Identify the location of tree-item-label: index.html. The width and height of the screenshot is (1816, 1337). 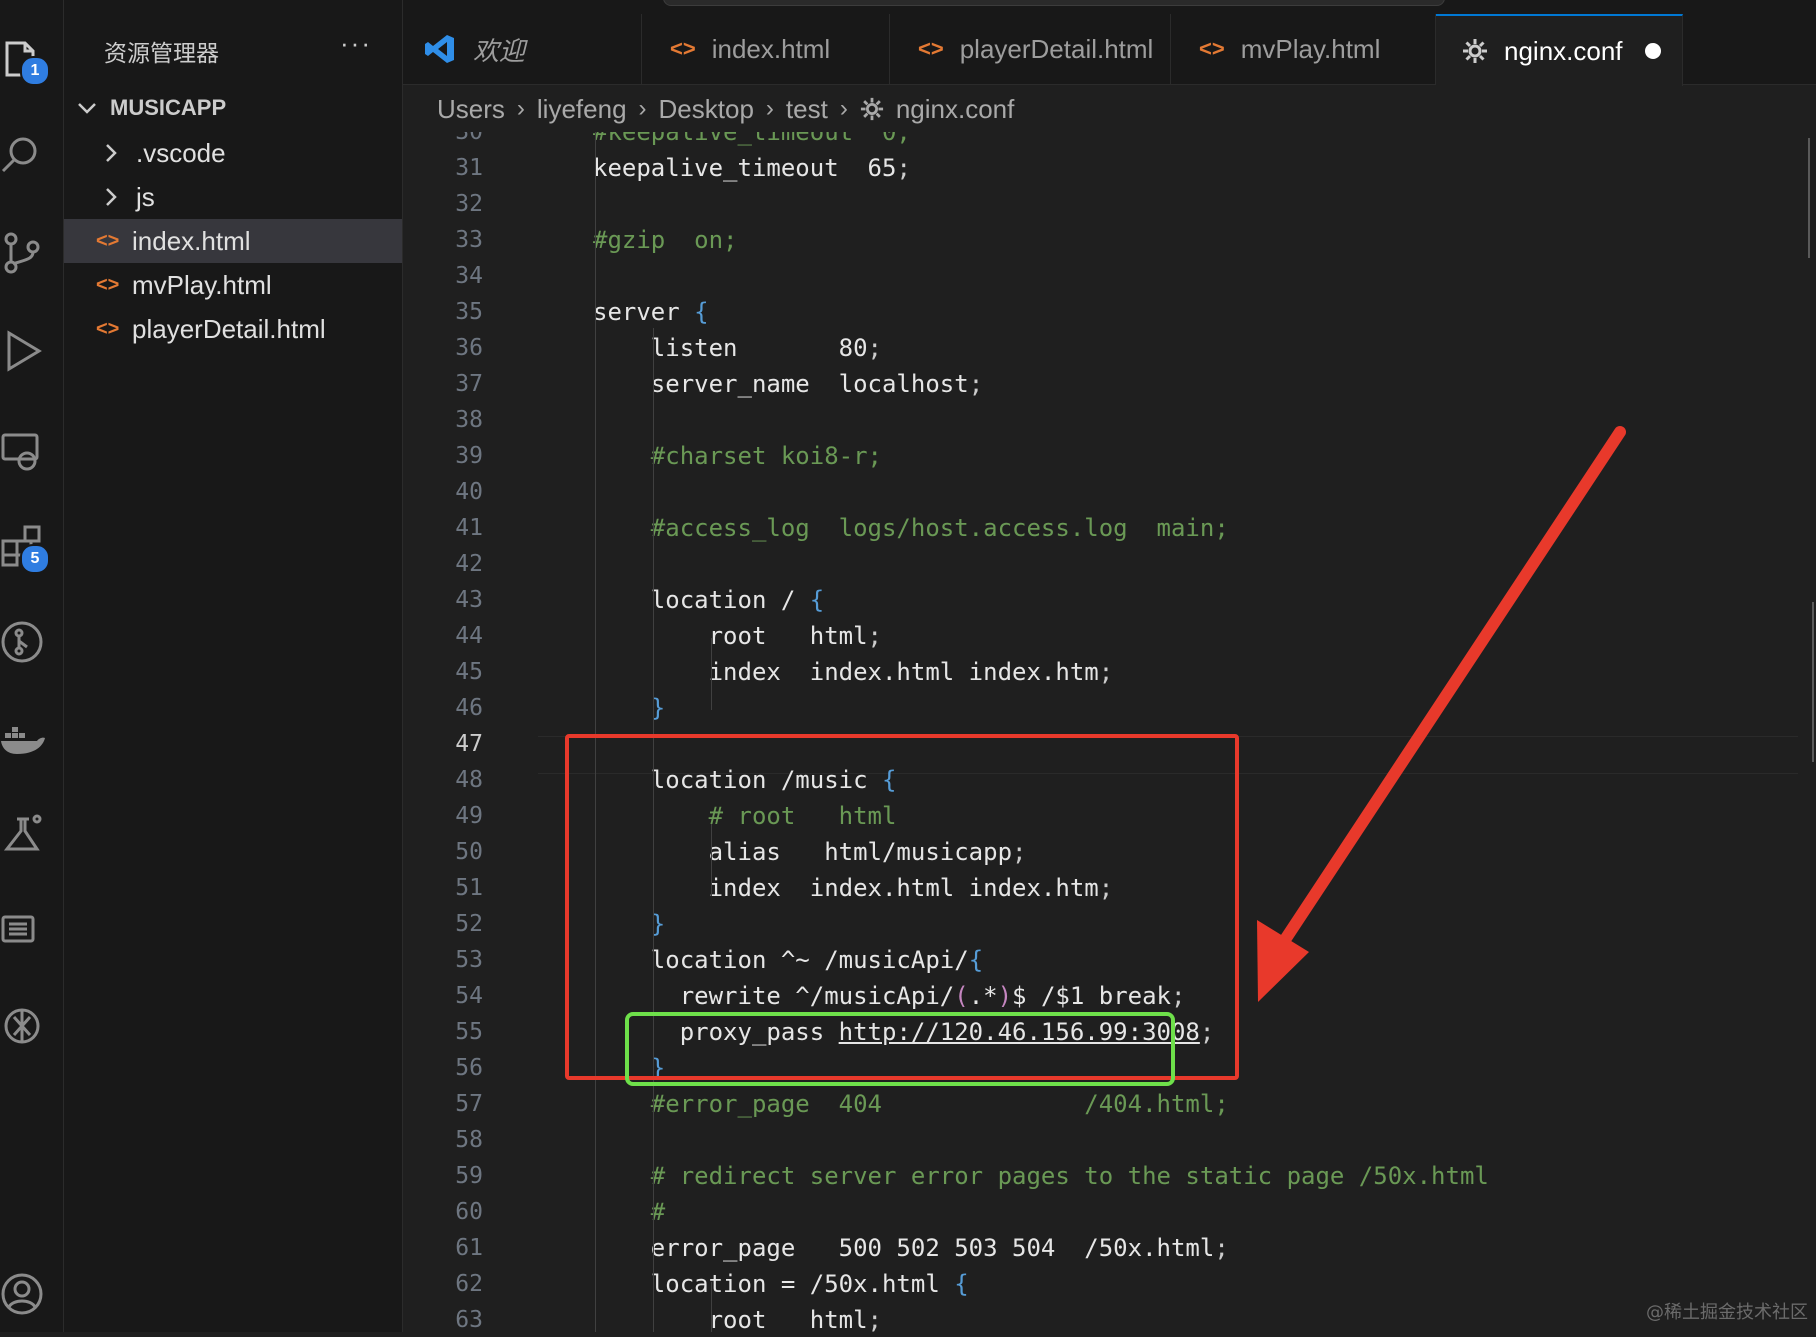
(191, 240).